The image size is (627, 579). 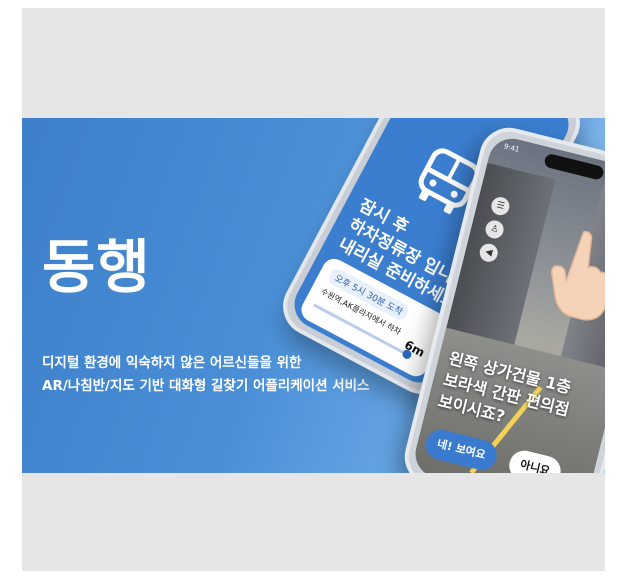 What do you see at coordinates (172, 363) in the screenshot?
I see `tagline-line-1: 디지털 환경에 익숙하지 않은 어르신들을 위한` at bounding box center [172, 363].